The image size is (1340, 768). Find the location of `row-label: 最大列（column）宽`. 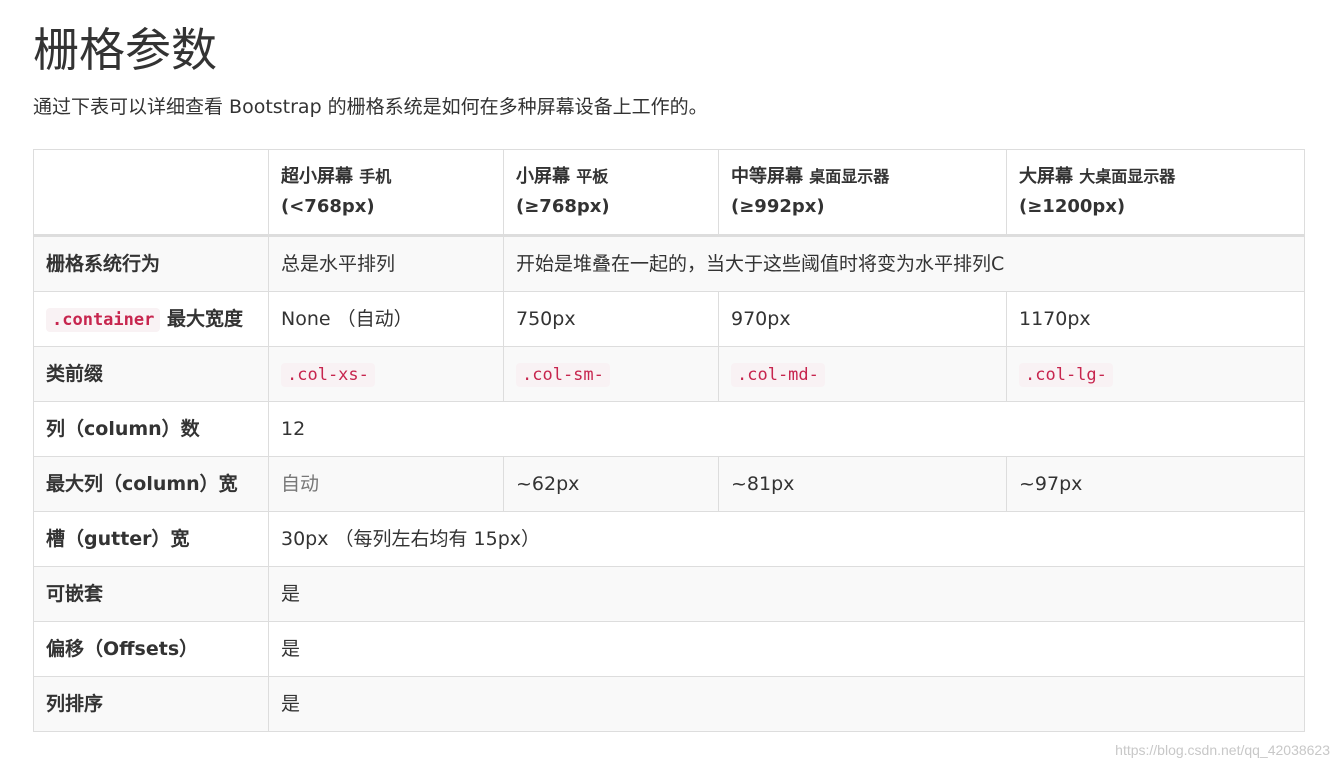

row-label: 最大列（column）宽 is located at coordinates (151, 484).